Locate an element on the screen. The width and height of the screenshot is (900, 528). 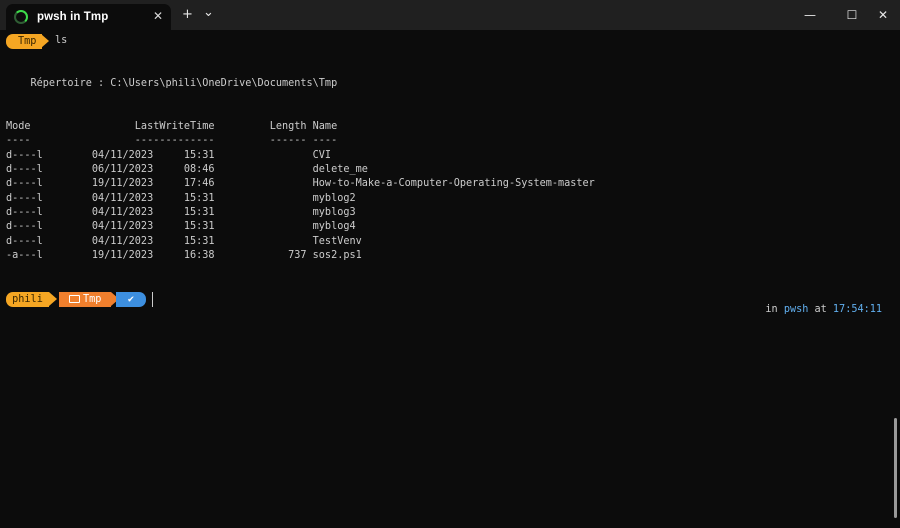
minimize-button: — is located at coordinates (810, 15).